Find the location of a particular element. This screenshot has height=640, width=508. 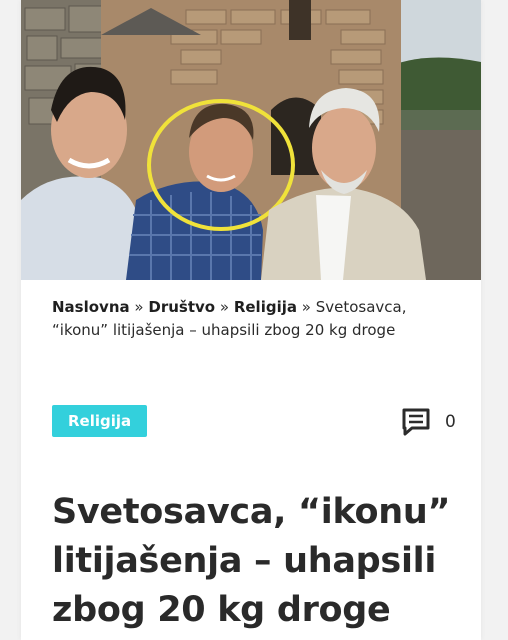

breadcrumb-section-link: Društvo is located at coordinates (181, 307).